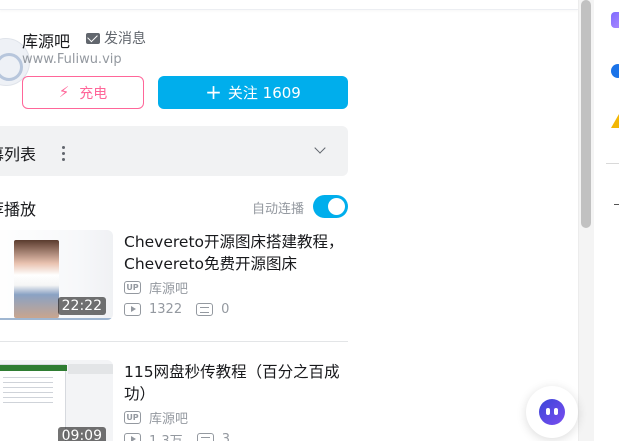 The width and height of the screenshot is (619, 441). I want to click on send-message-button: 发消息, so click(116, 38).